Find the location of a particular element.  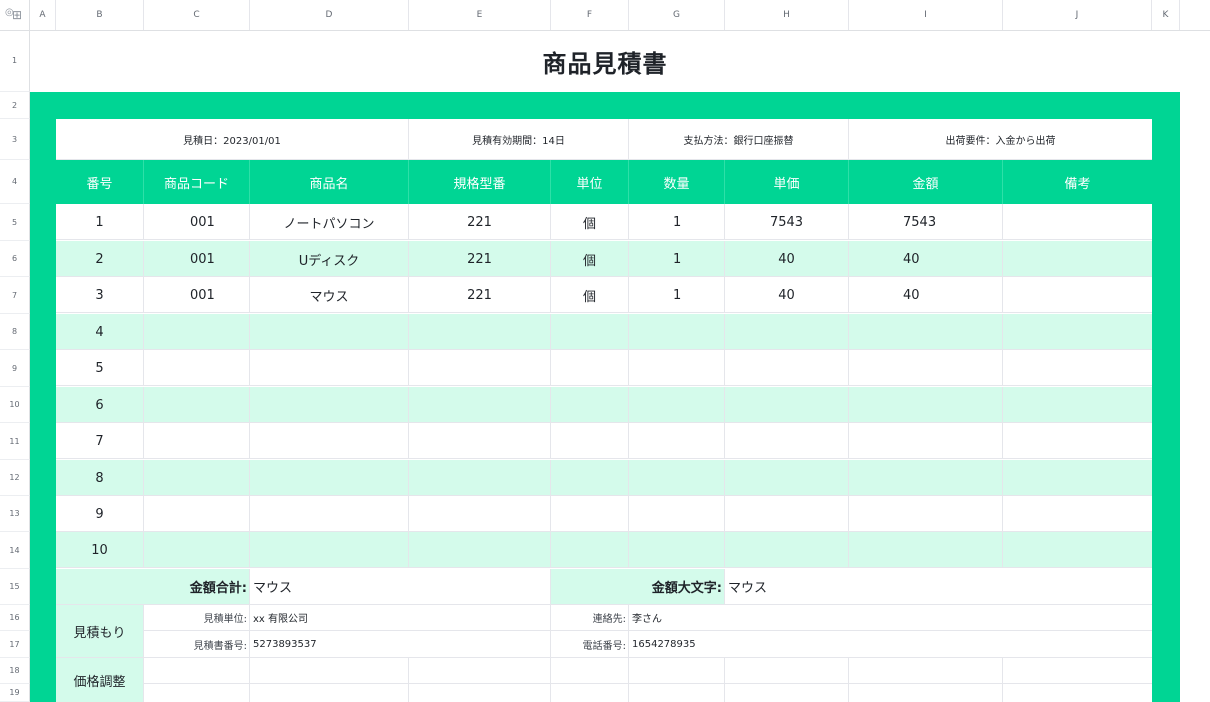

row-header: 16 is located at coordinates (15, 618).